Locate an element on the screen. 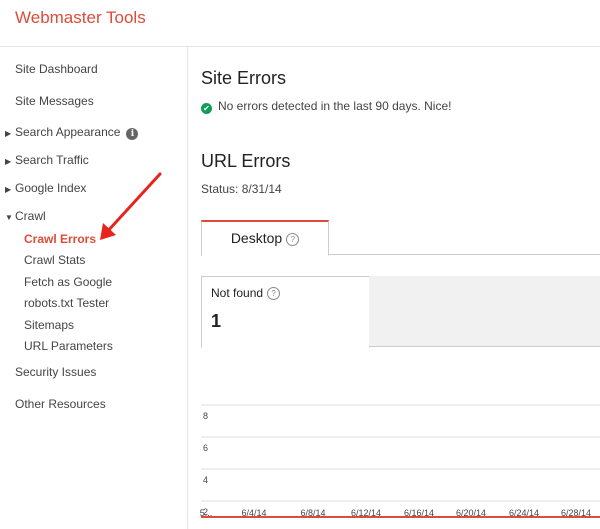  sidebar-item-label: Search Appearance is located at coordinates (68, 132).